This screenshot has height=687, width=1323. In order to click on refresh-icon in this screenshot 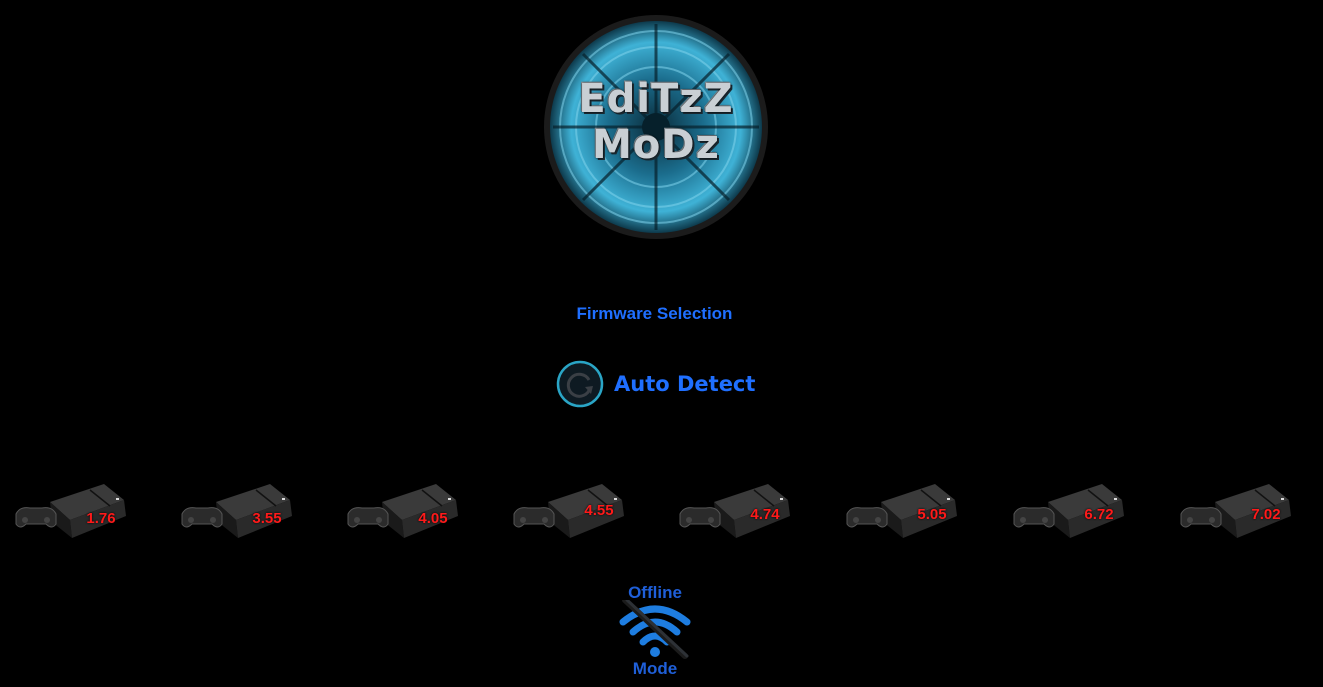, I will do `click(580, 384)`.